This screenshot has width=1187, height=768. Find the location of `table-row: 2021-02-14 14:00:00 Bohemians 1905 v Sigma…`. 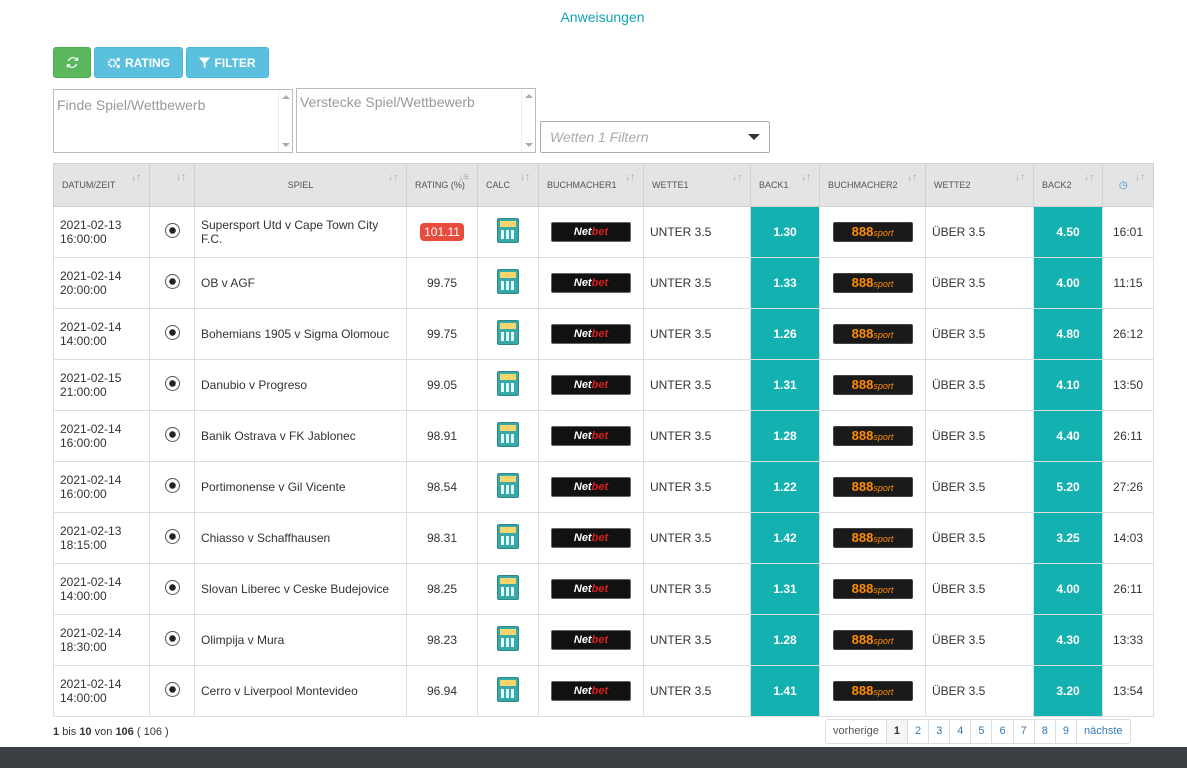

table-row: 2021-02-14 14:00:00 Bohemians 1905 v Sigma… is located at coordinates (603, 334).